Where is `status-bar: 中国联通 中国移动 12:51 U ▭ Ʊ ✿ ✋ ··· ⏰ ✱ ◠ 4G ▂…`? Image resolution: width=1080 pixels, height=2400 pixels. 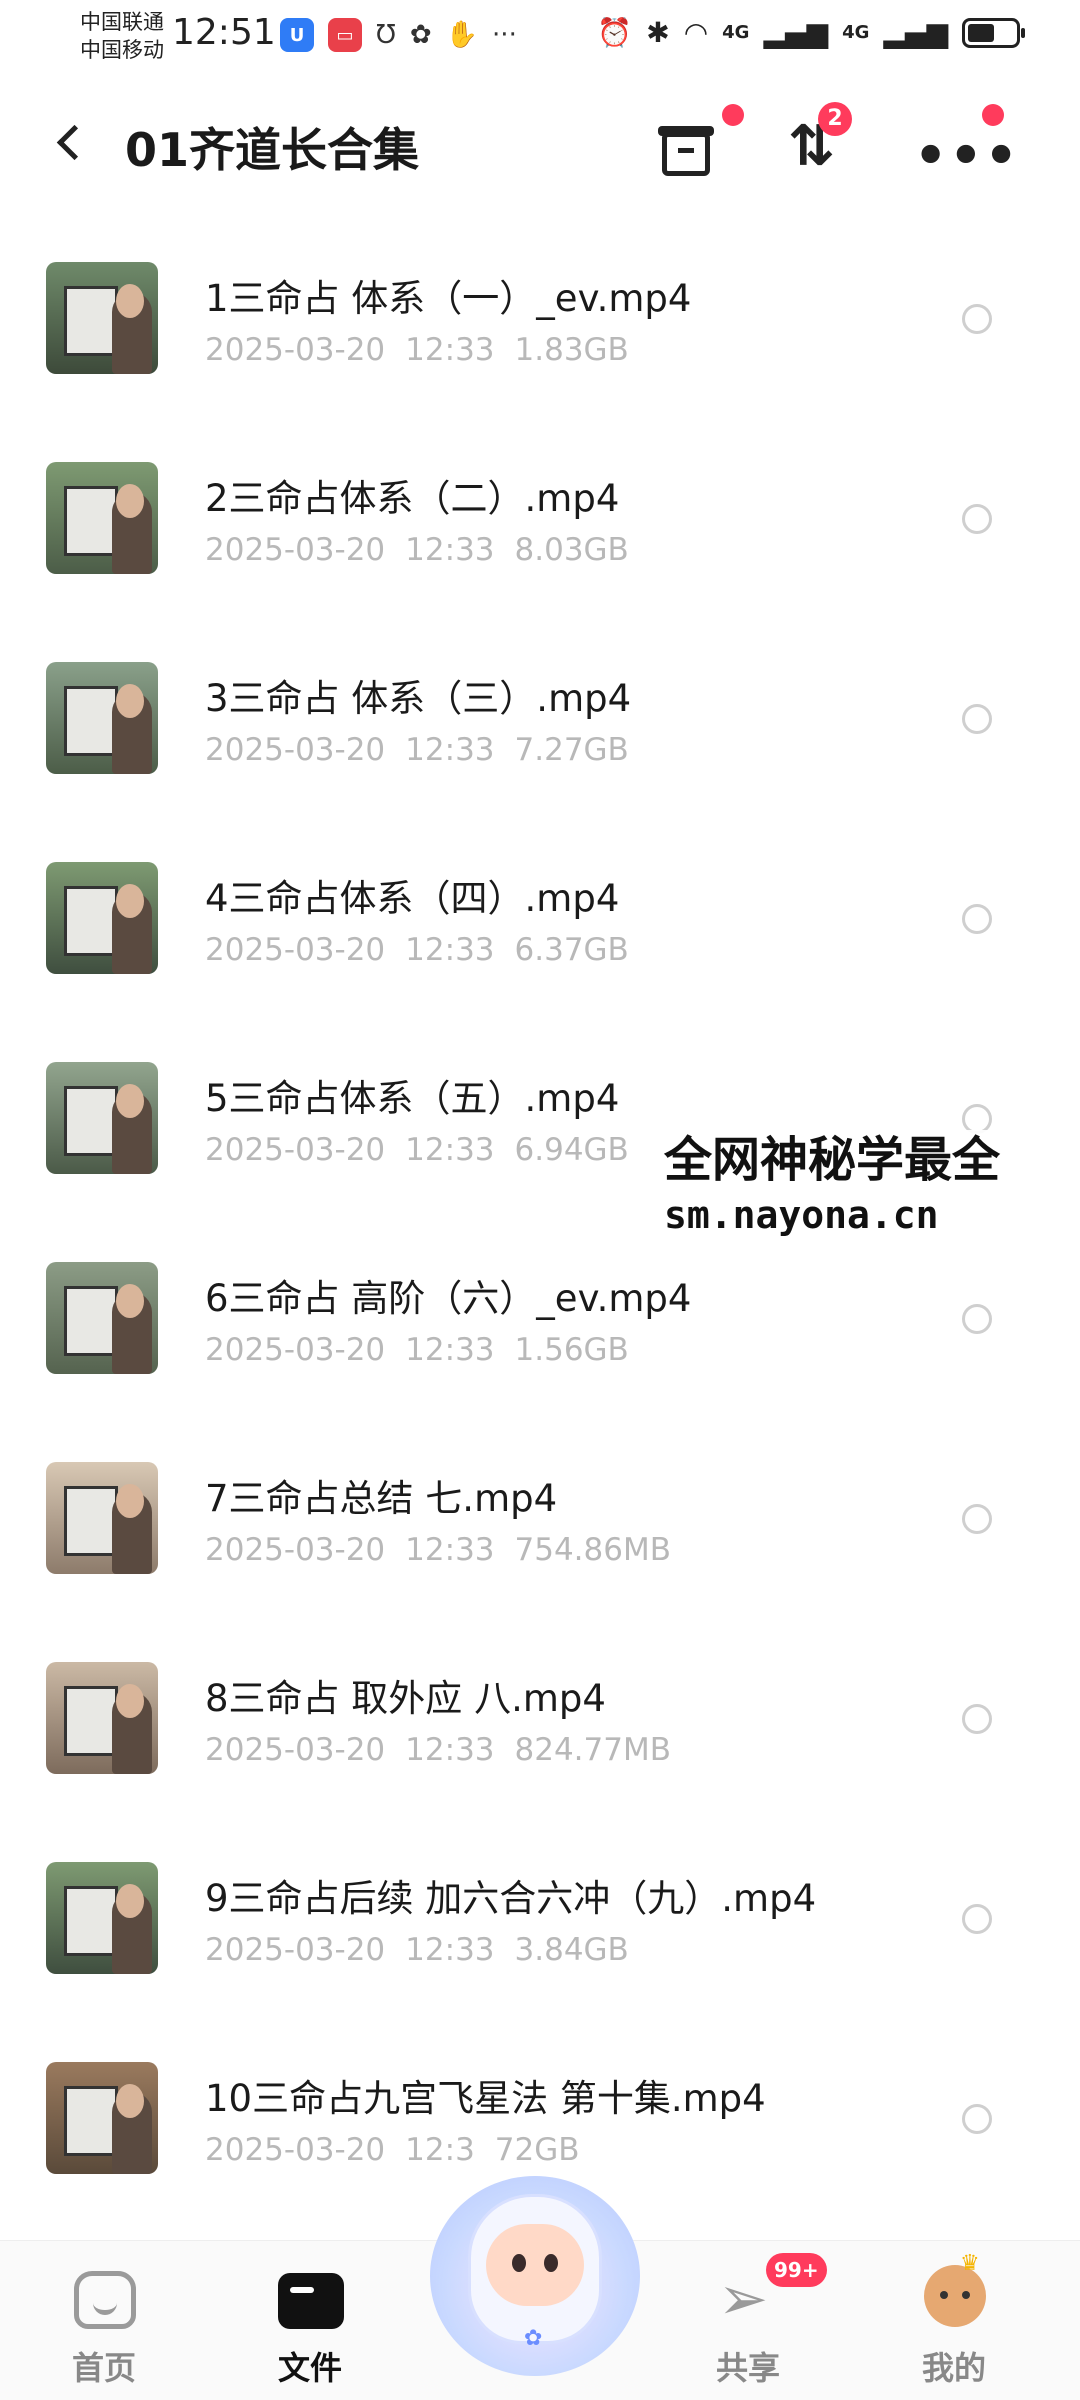 status-bar: 中国联通 中国移动 12:51 U ▭ Ʊ ✿ ✋ ··· ⏰ ✱ ◠ 4G ▂… is located at coordinates (540, 36).